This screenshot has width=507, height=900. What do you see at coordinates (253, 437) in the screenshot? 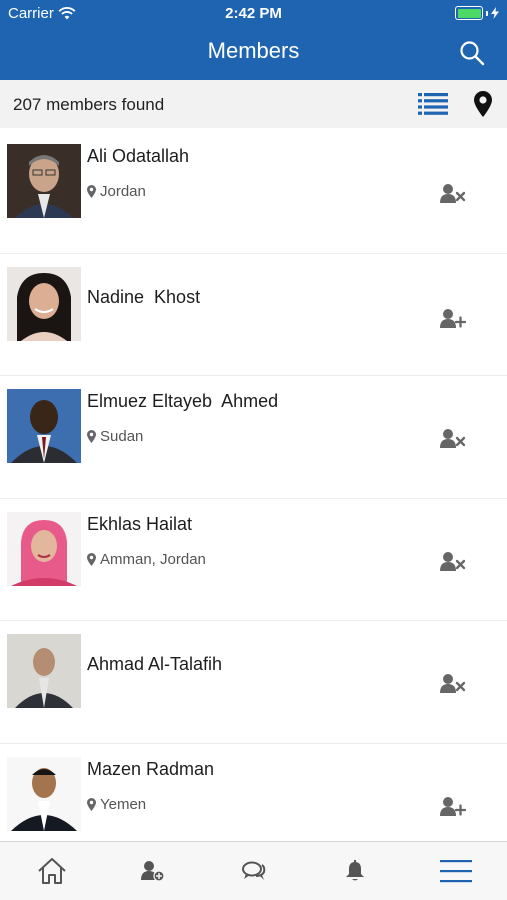
I see `list-item: Elmuez Eltayeb Ahmed Sudan` at bounding box center [253, 437].